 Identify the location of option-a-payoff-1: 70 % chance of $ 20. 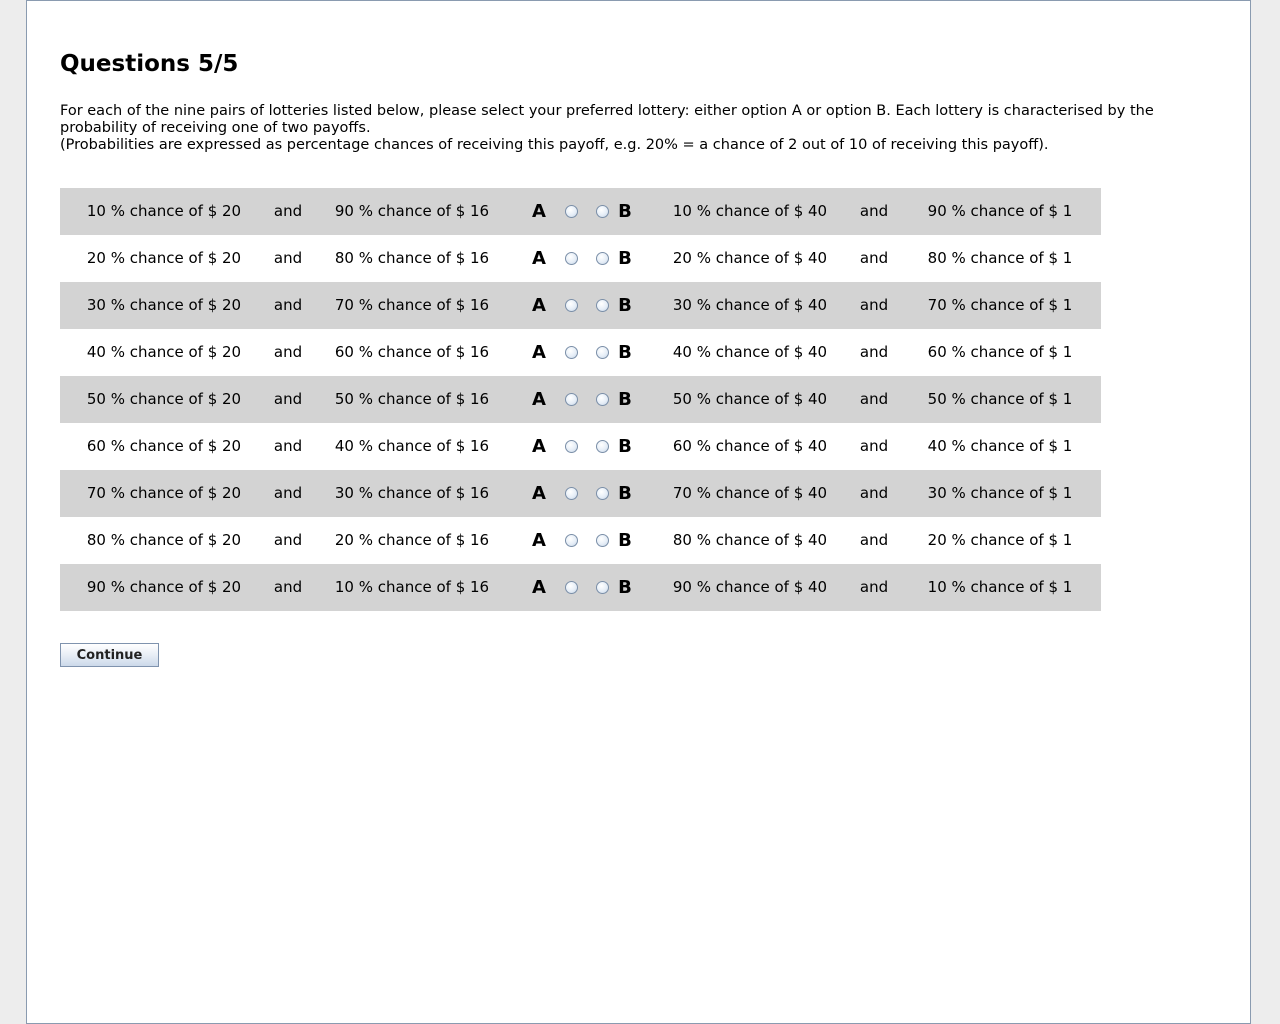
(164, 493).